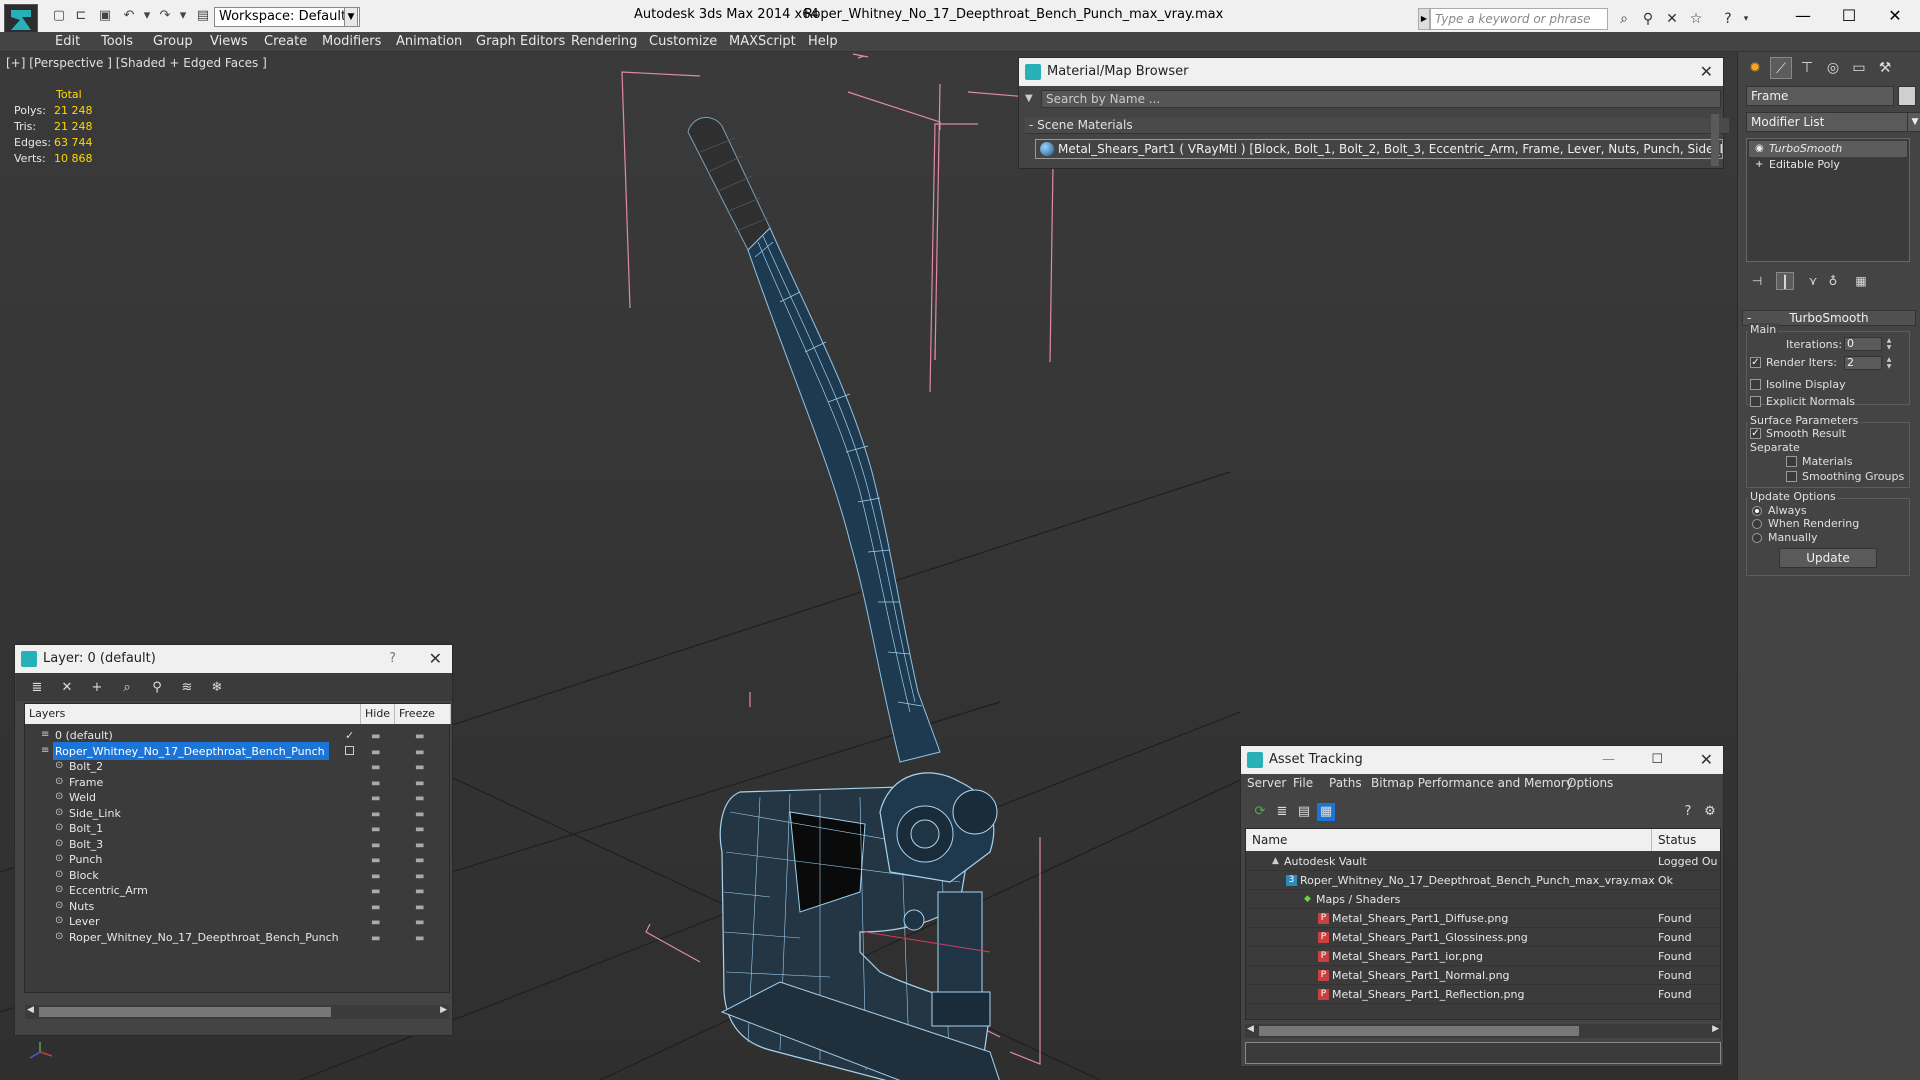  What do you see at coordinates (129, 16) in the screenshot?
I see `undo-icon: ↶` at bounding box center [129, 16].